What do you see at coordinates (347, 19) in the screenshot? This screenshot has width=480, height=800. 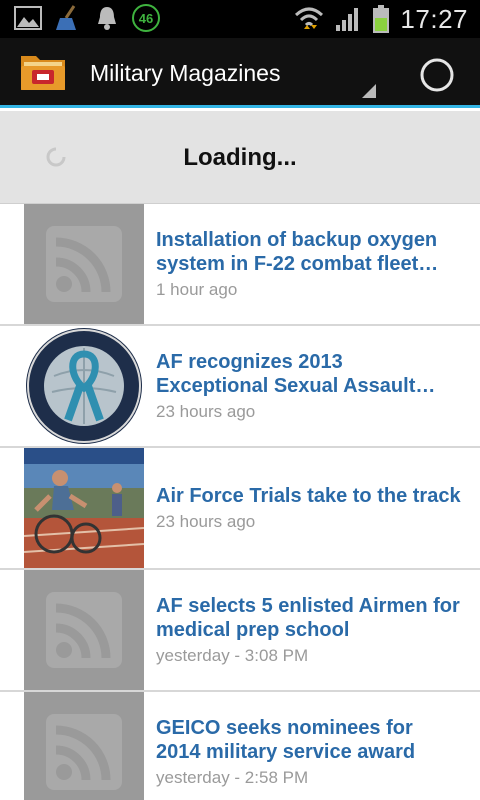 I see `signal-icon` at bounding box center [347, 19].